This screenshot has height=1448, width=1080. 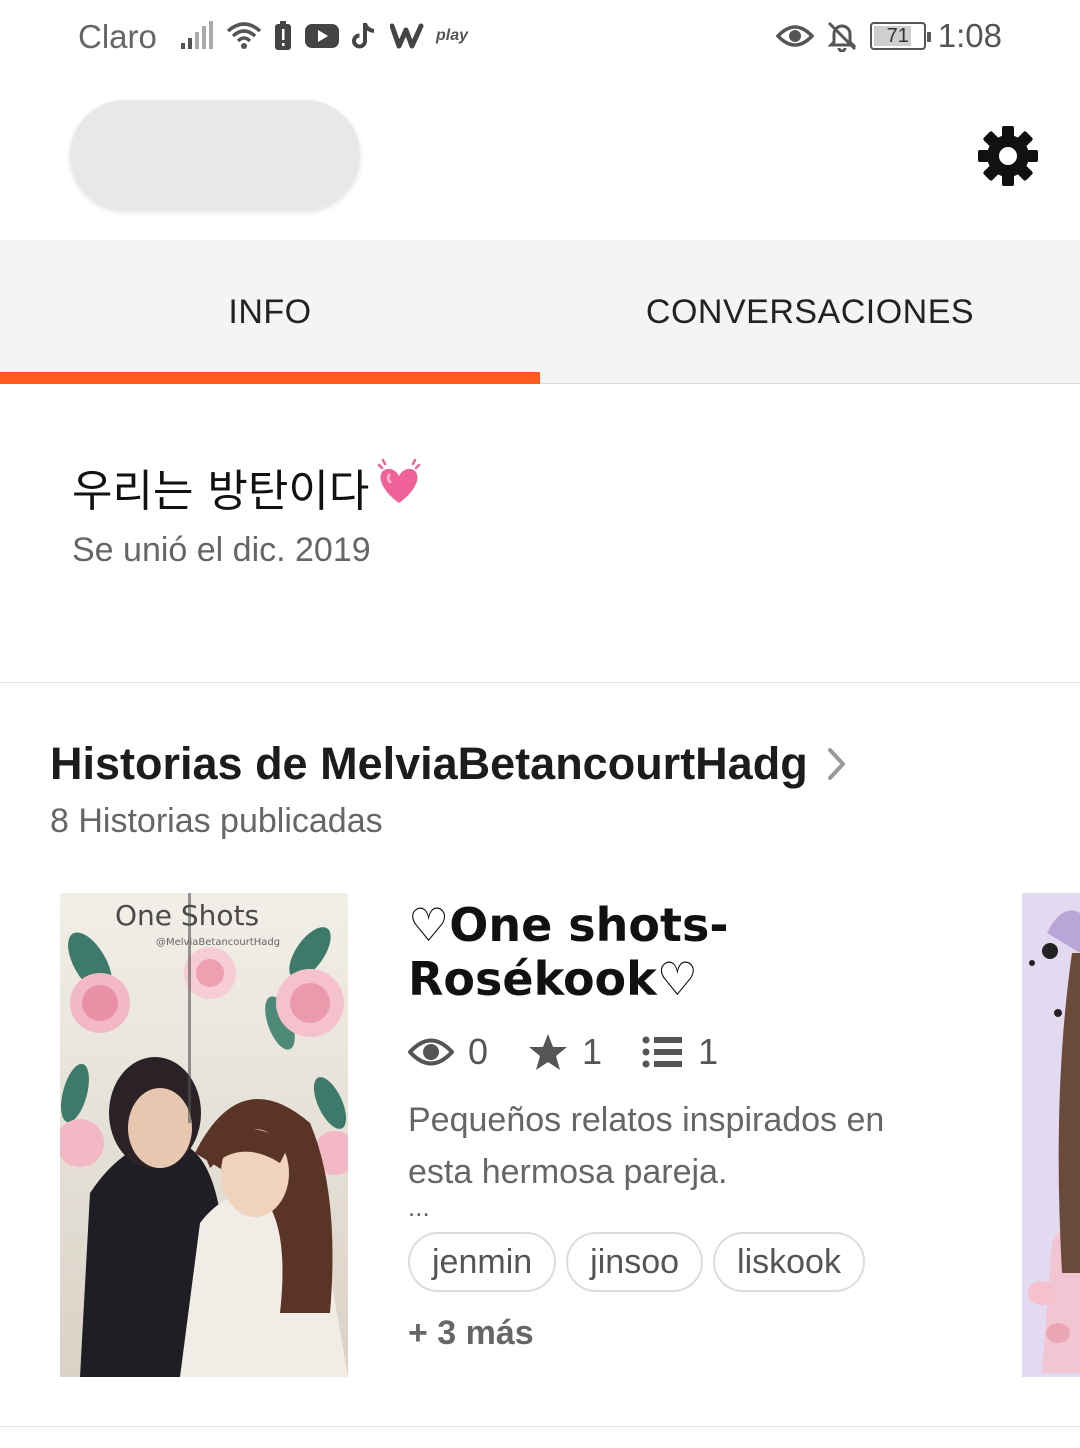 I want to click on stories-count: 8 Historias publicadas, so click(x=216, y=821).